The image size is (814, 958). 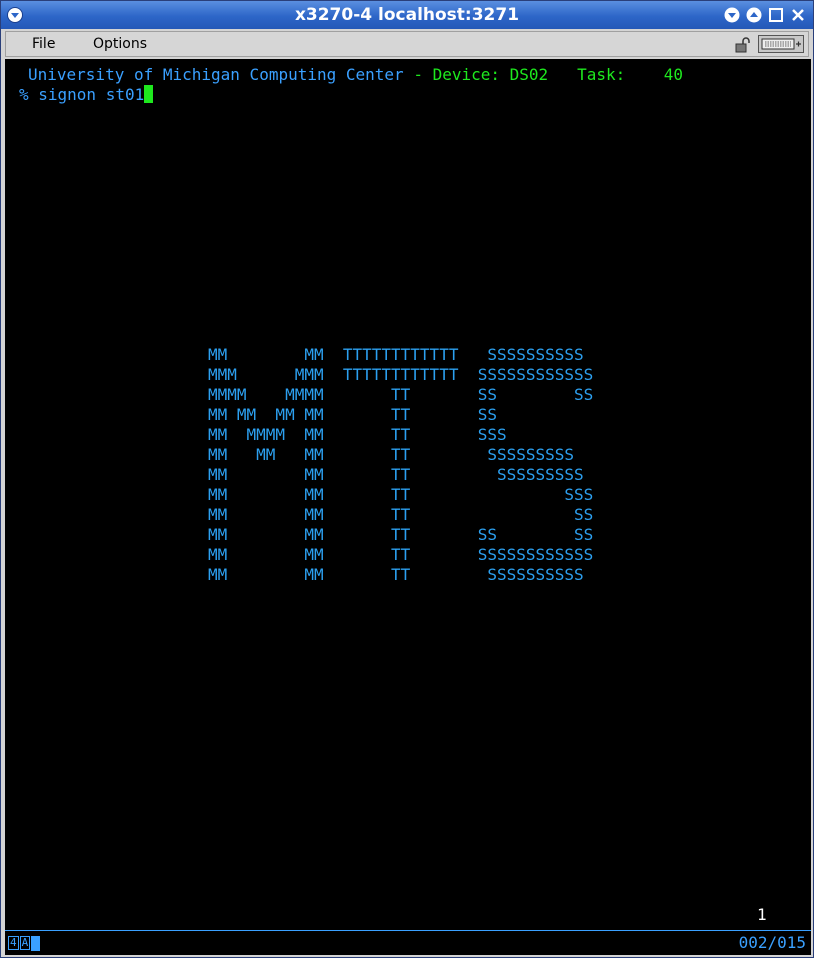 What do you see at coordinates (754, 15) in the screenshot?
I see `restore-icon` at bounding box center [754, 15].